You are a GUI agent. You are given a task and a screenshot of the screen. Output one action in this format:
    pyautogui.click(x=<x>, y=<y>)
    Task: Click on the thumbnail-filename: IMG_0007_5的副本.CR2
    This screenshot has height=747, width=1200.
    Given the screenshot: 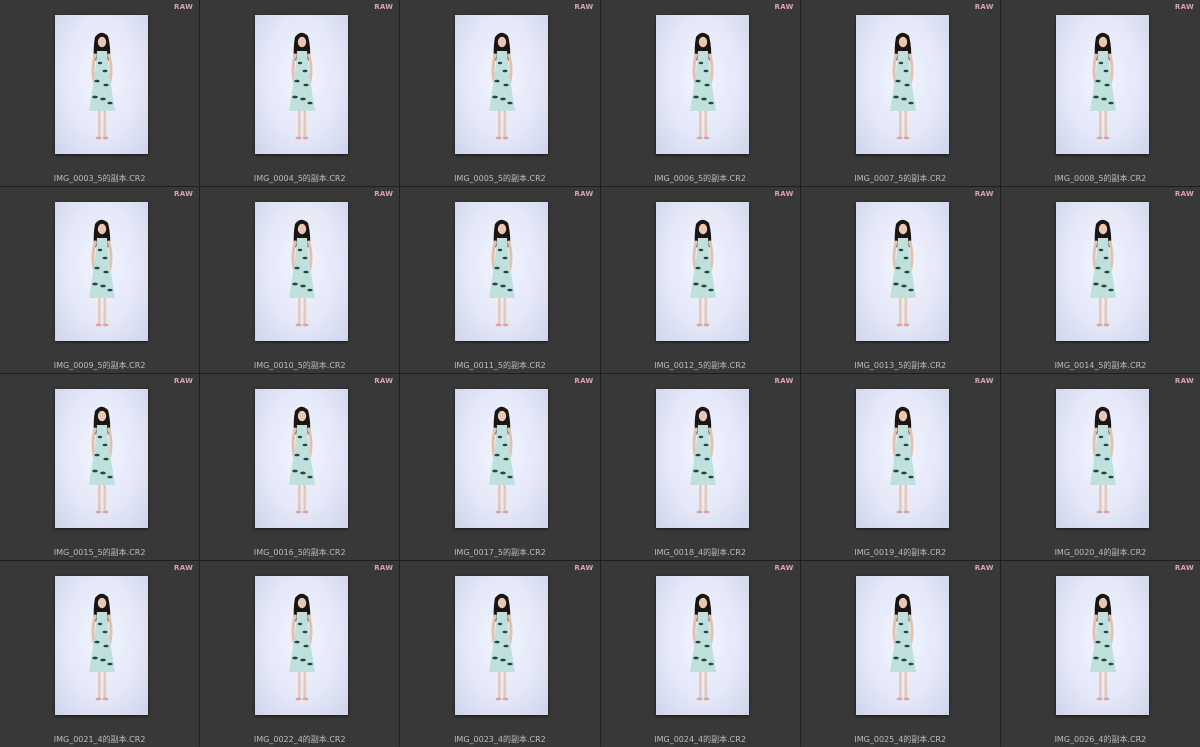 What is the action you would take?
    pyautogui.click(x=900, y=178)
    